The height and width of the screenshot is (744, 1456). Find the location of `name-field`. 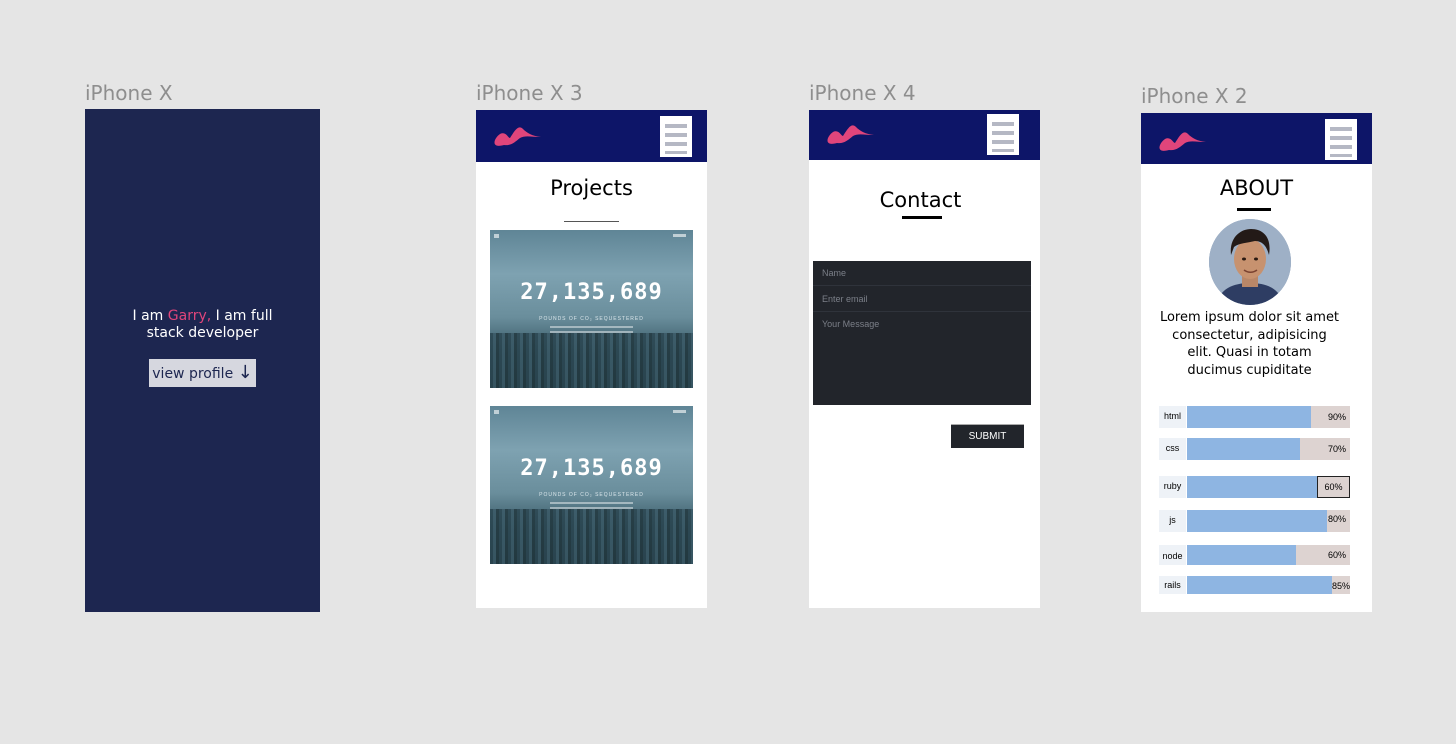

name-field is located at coordinates (922, 273).